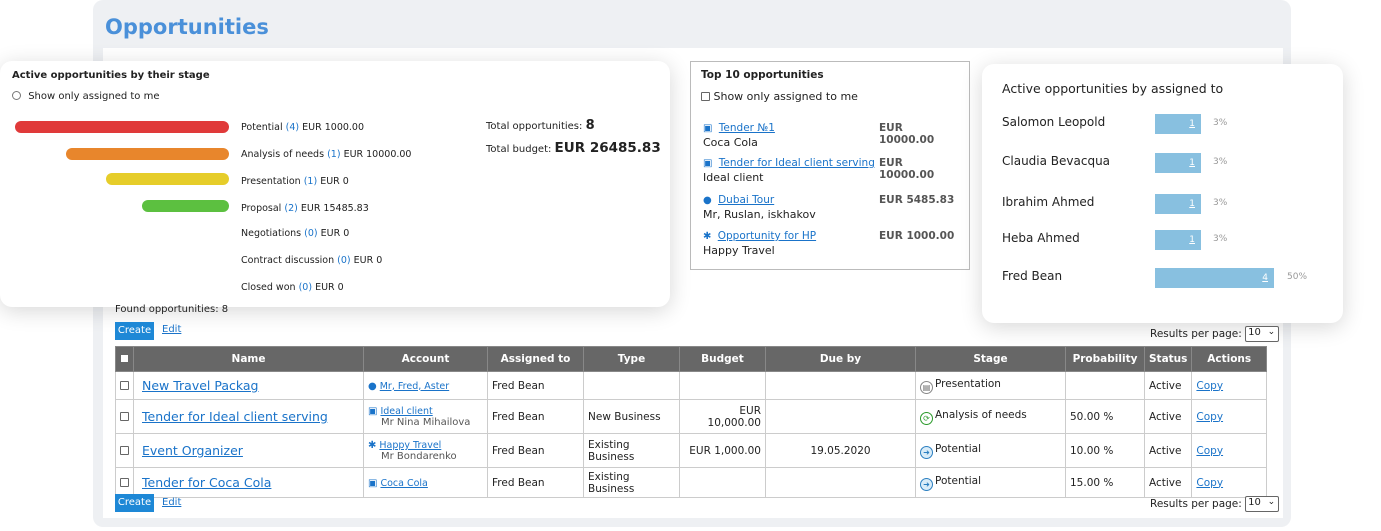  What do you see at coordinates (1229, 482) in the screenshot?
I see `row-actions: Copy` at bounding box center [1229, 482].